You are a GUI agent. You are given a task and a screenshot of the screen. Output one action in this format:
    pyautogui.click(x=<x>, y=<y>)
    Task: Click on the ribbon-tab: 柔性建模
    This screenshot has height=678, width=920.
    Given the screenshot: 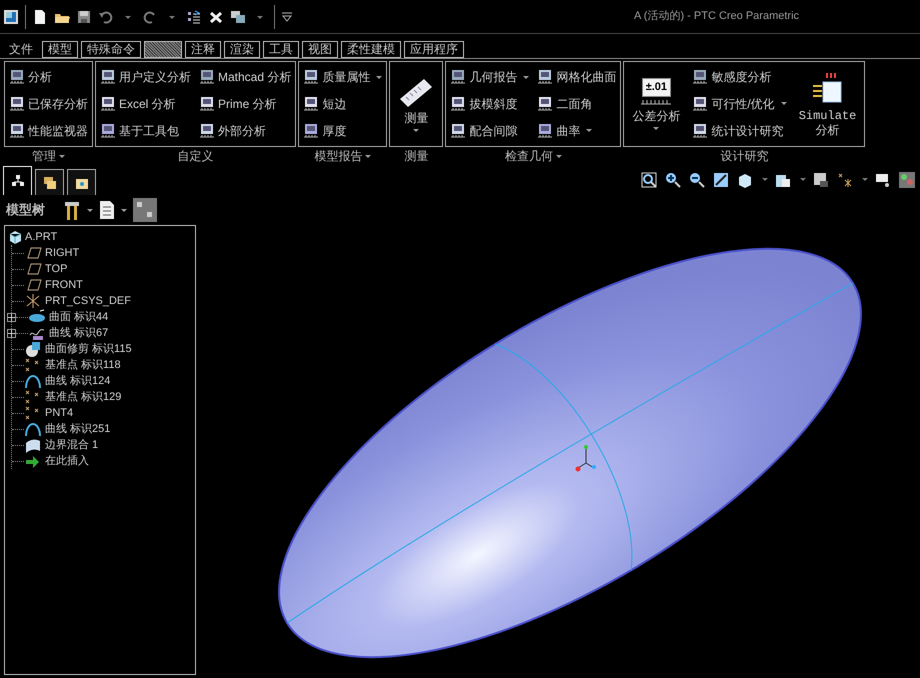 What is the action you would take?
    pyautogui.click(x=371, y=49)
    